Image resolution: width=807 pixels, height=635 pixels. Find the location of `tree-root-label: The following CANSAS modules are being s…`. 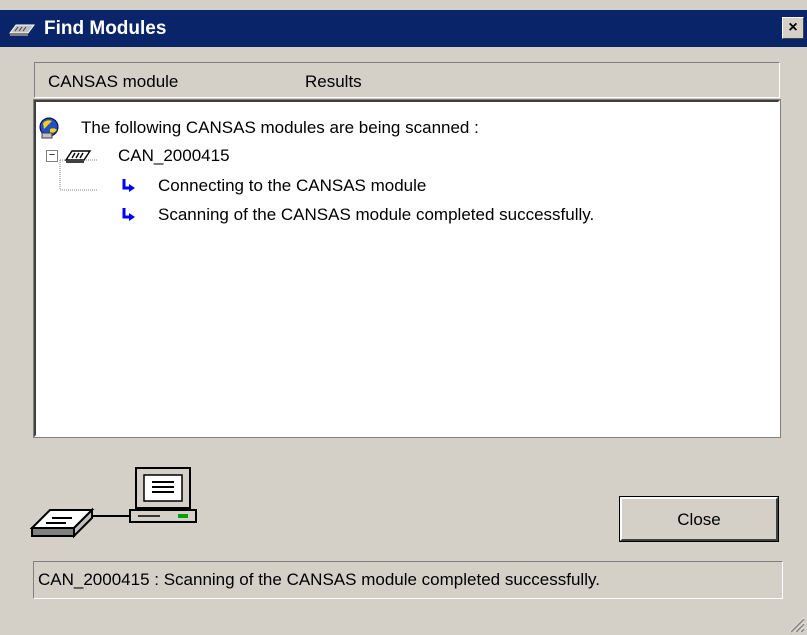

tree-root-label: The following CANSAS modules are being s… is located at coordinates (280, 127).